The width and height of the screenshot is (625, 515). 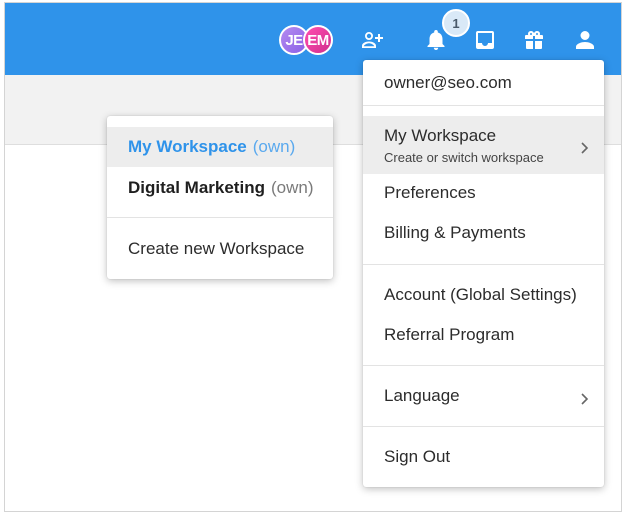 I want to click on menu-item-preferences: Preferences, so click(x=483, y=193).